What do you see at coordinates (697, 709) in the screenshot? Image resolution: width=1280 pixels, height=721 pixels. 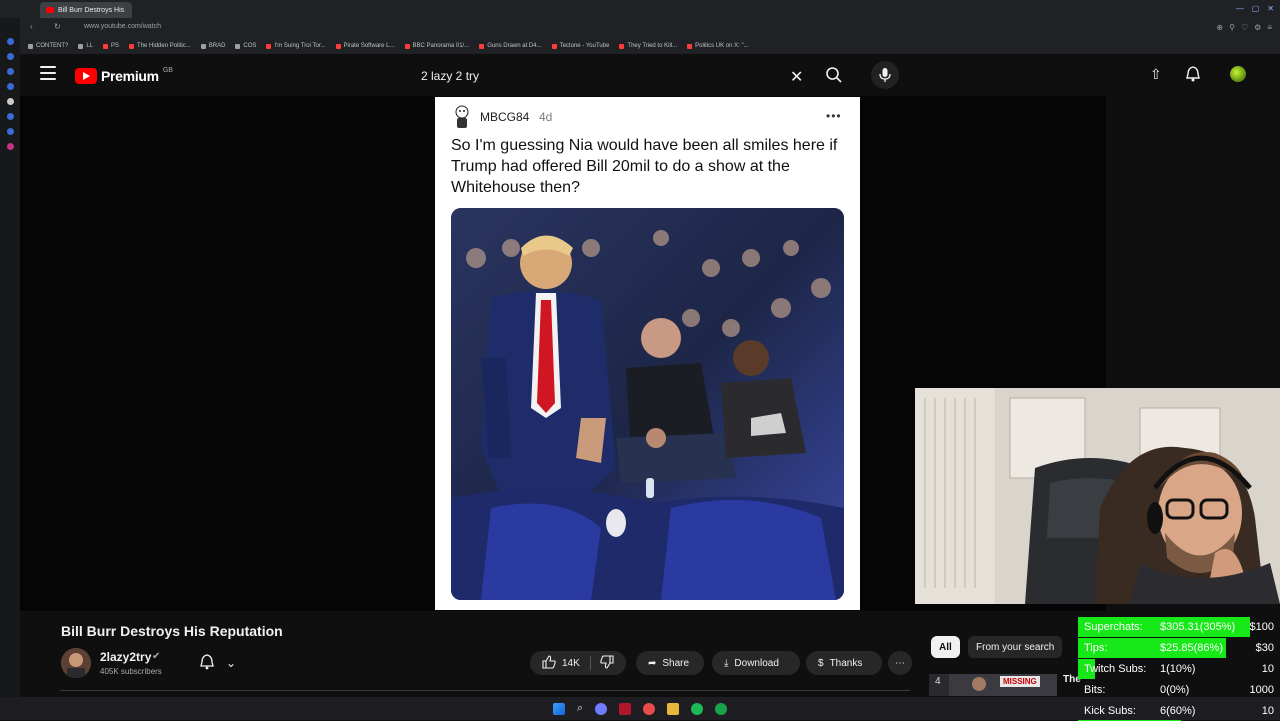 I see `taskbar-spotify-icon` at bounding box center [697, 709].